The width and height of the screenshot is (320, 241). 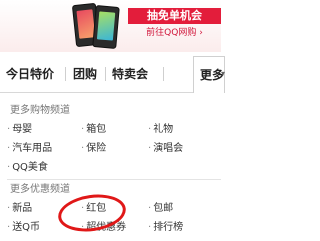 I want to click on banner-link: 前往QQ网购 ›, so click(x=174, y=33).